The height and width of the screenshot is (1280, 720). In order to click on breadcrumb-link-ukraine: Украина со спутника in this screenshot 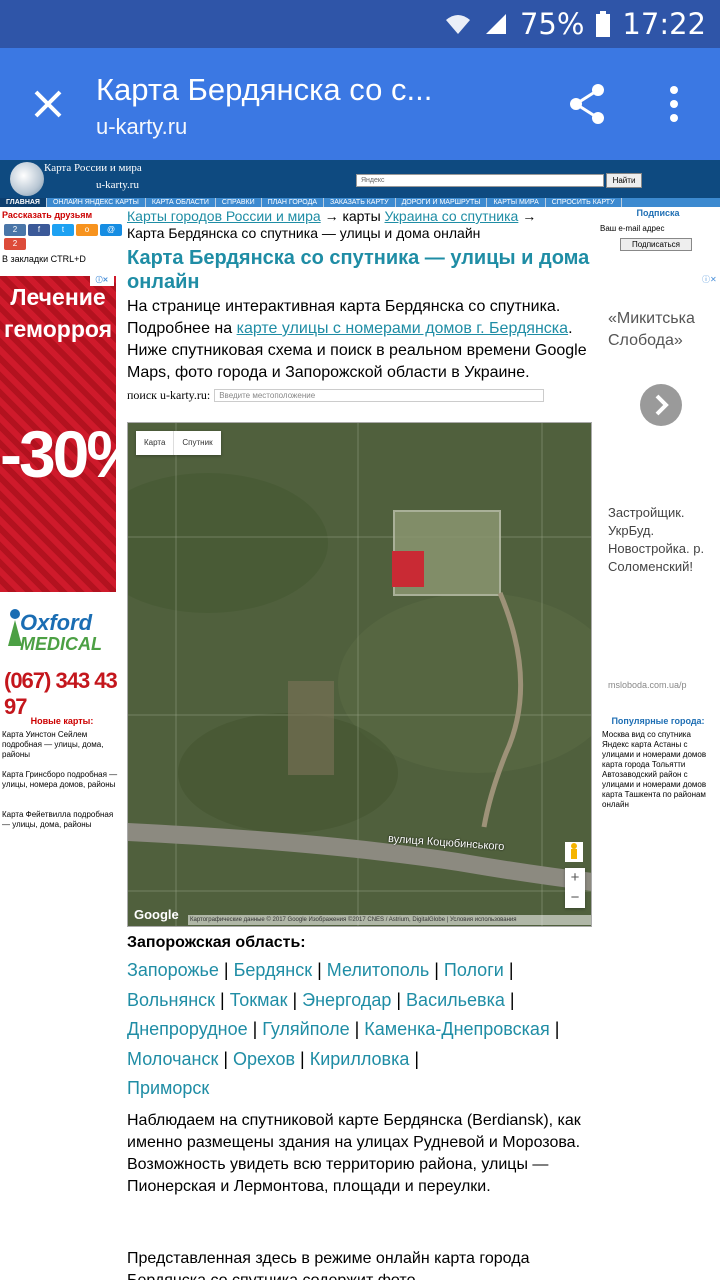, I will do `click(452, 216)`.